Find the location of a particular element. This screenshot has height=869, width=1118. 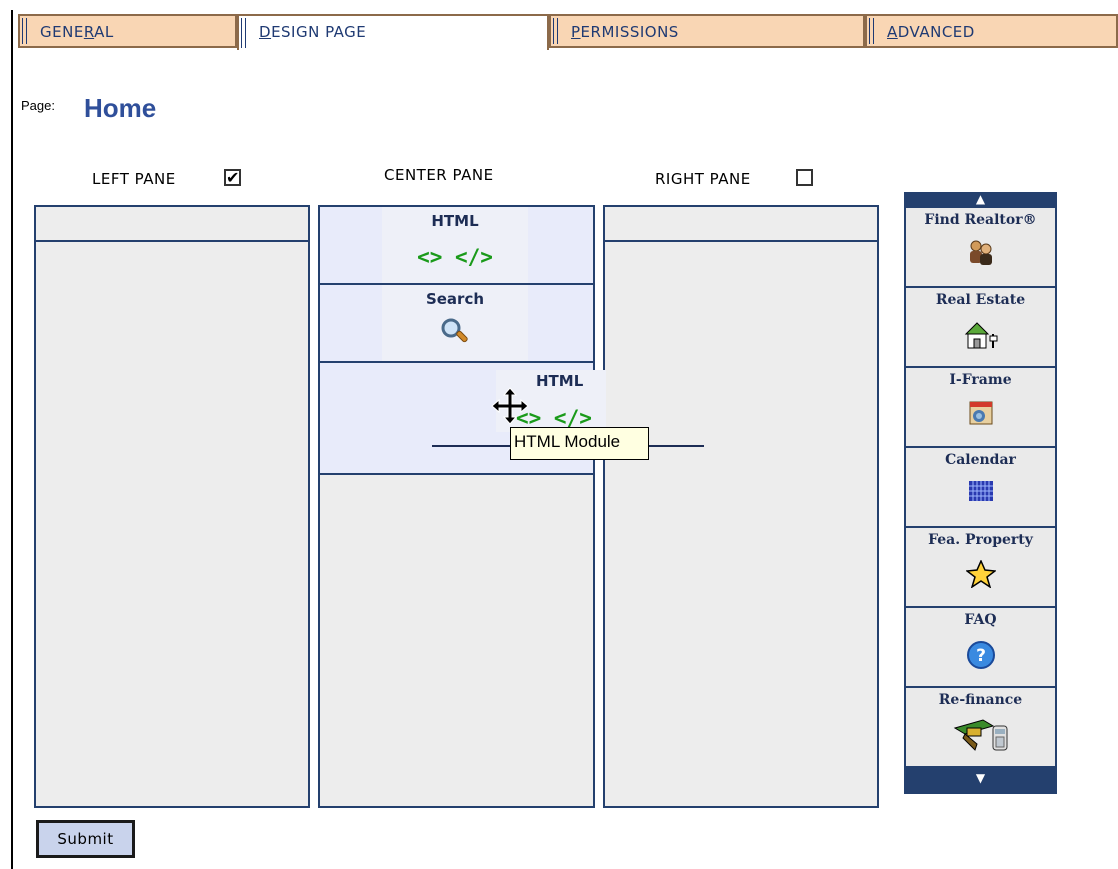

palette-item-find-realtor: Find Realtor® is located at coordinates (980, 247).